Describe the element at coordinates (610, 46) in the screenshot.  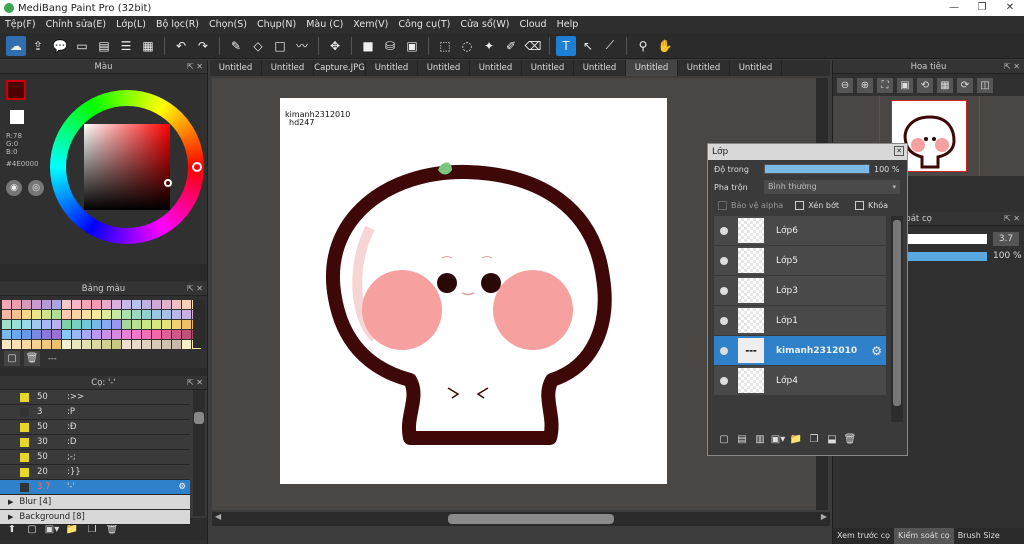
I see `divide-tool-icon: ⟋` at that location.